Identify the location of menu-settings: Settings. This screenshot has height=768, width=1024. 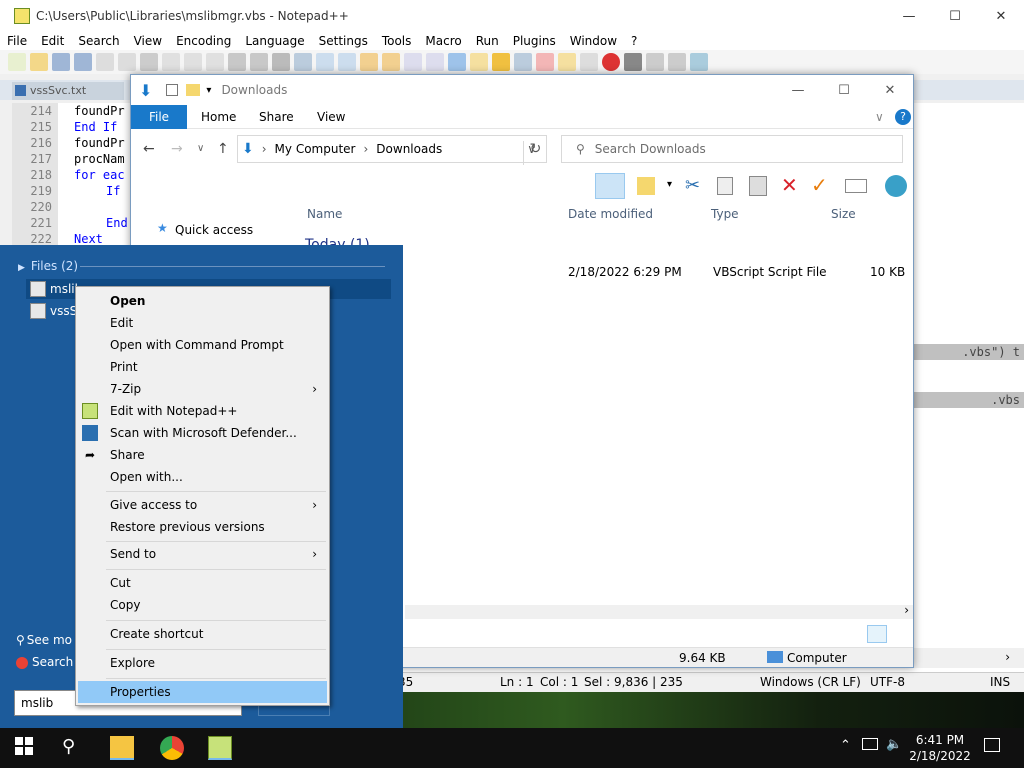
(343, 41).